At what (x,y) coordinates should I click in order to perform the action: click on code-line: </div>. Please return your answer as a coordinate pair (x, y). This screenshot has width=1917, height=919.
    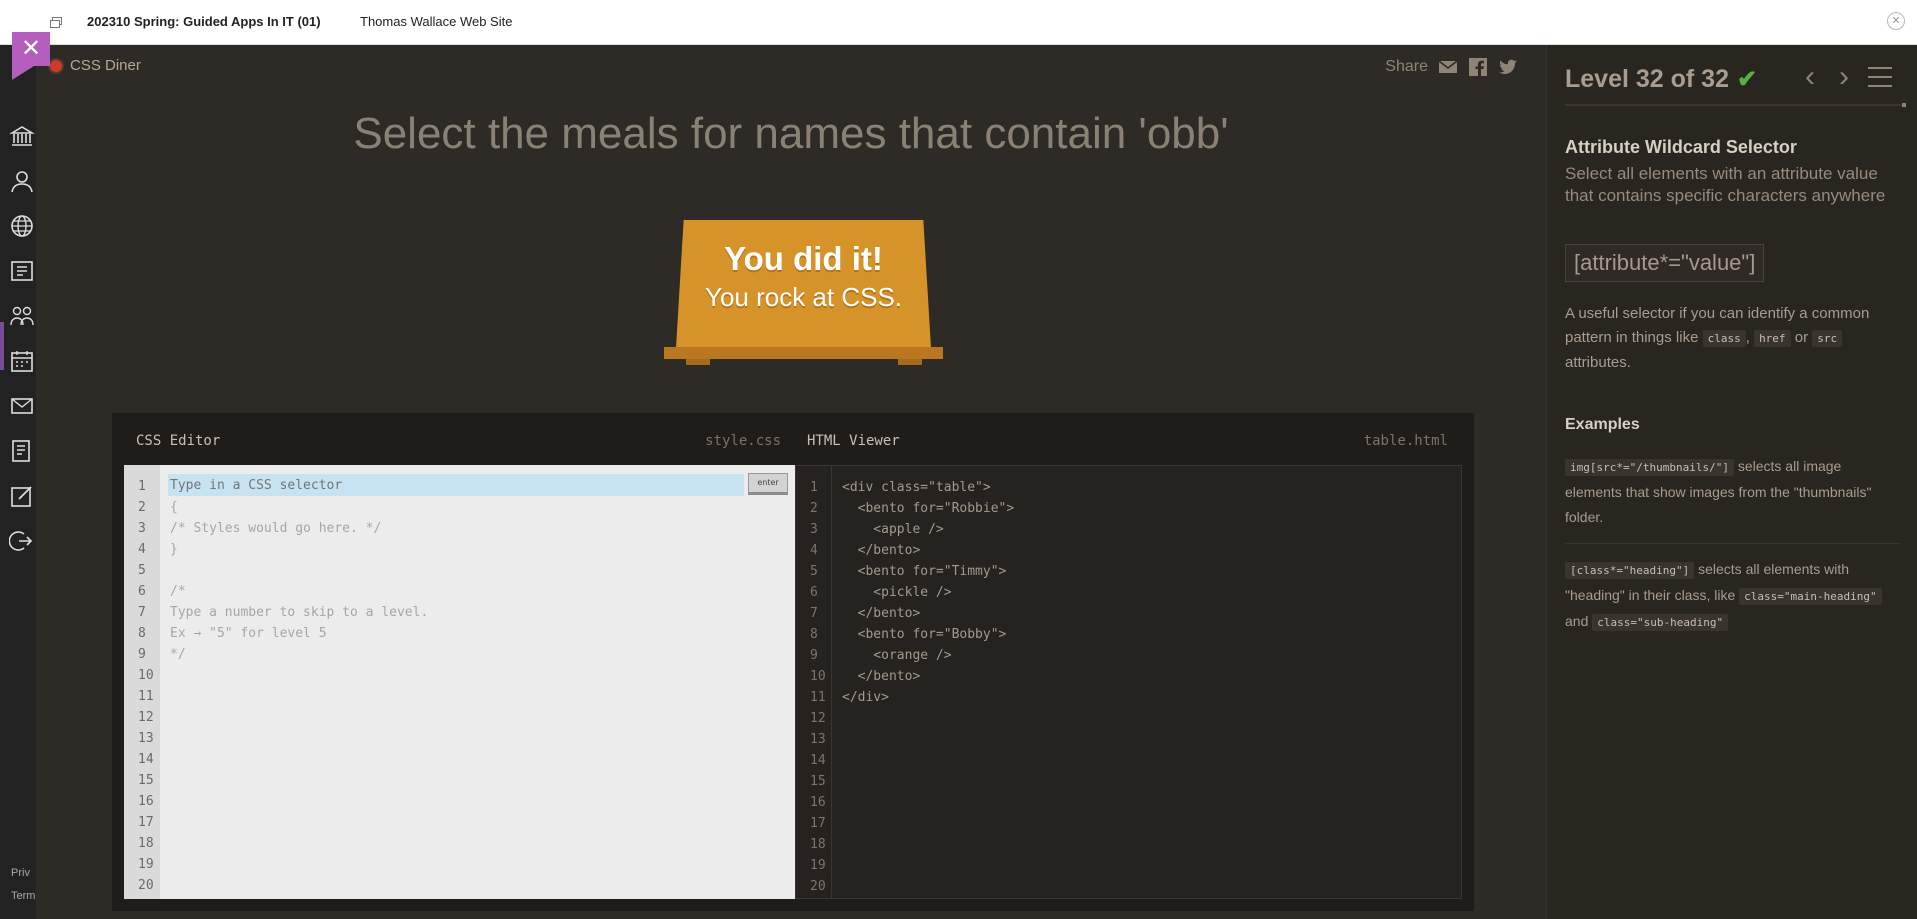
    Looking at the image, I should click on (865, 697).